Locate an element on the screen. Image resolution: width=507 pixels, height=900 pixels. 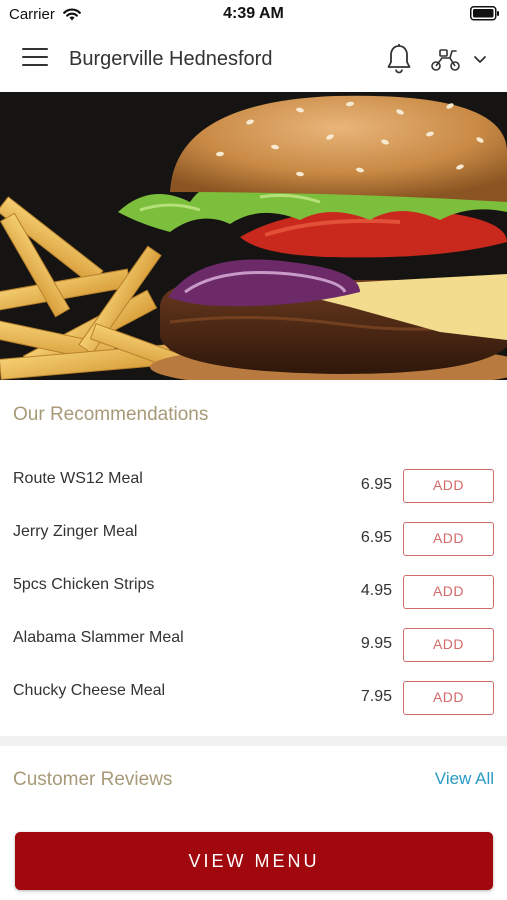
status-bar: Carrier 4:39 AM is located at coordinates (253, 14).